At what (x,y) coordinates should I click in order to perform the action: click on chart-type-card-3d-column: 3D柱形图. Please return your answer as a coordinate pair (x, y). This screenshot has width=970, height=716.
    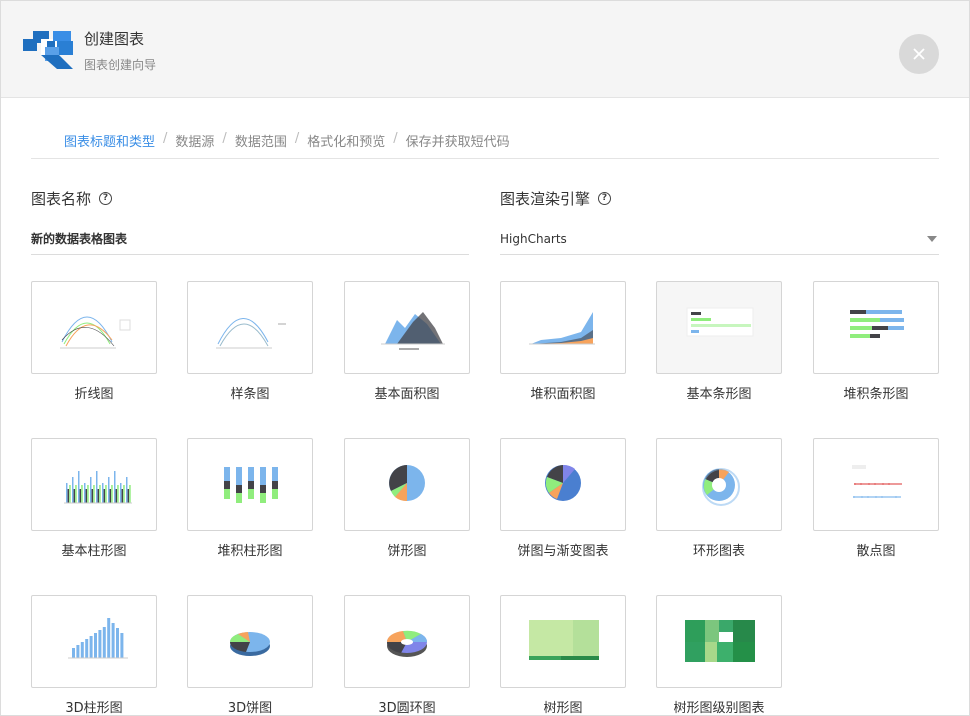
    Looking at the image, I should click on (94, 655).